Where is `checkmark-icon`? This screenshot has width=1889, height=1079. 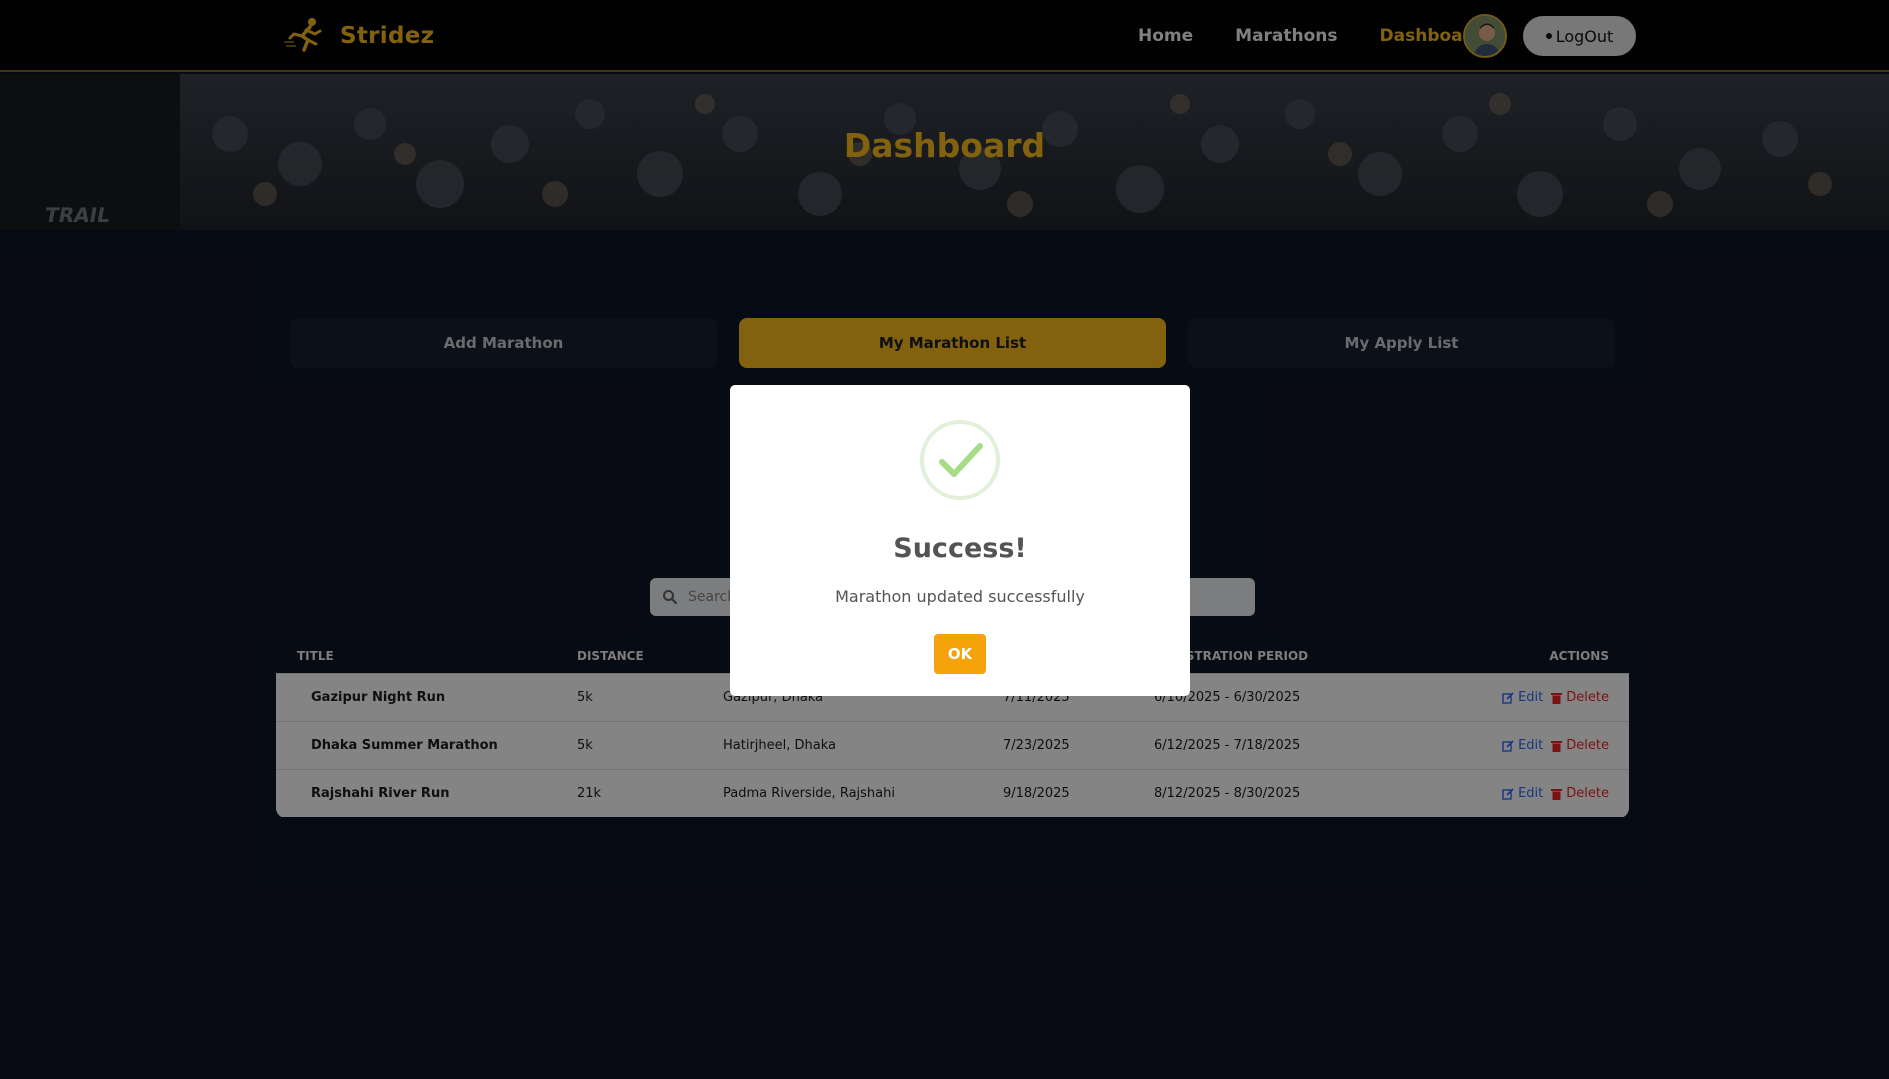 checkmark-icon is located at coordinates (961, 460).